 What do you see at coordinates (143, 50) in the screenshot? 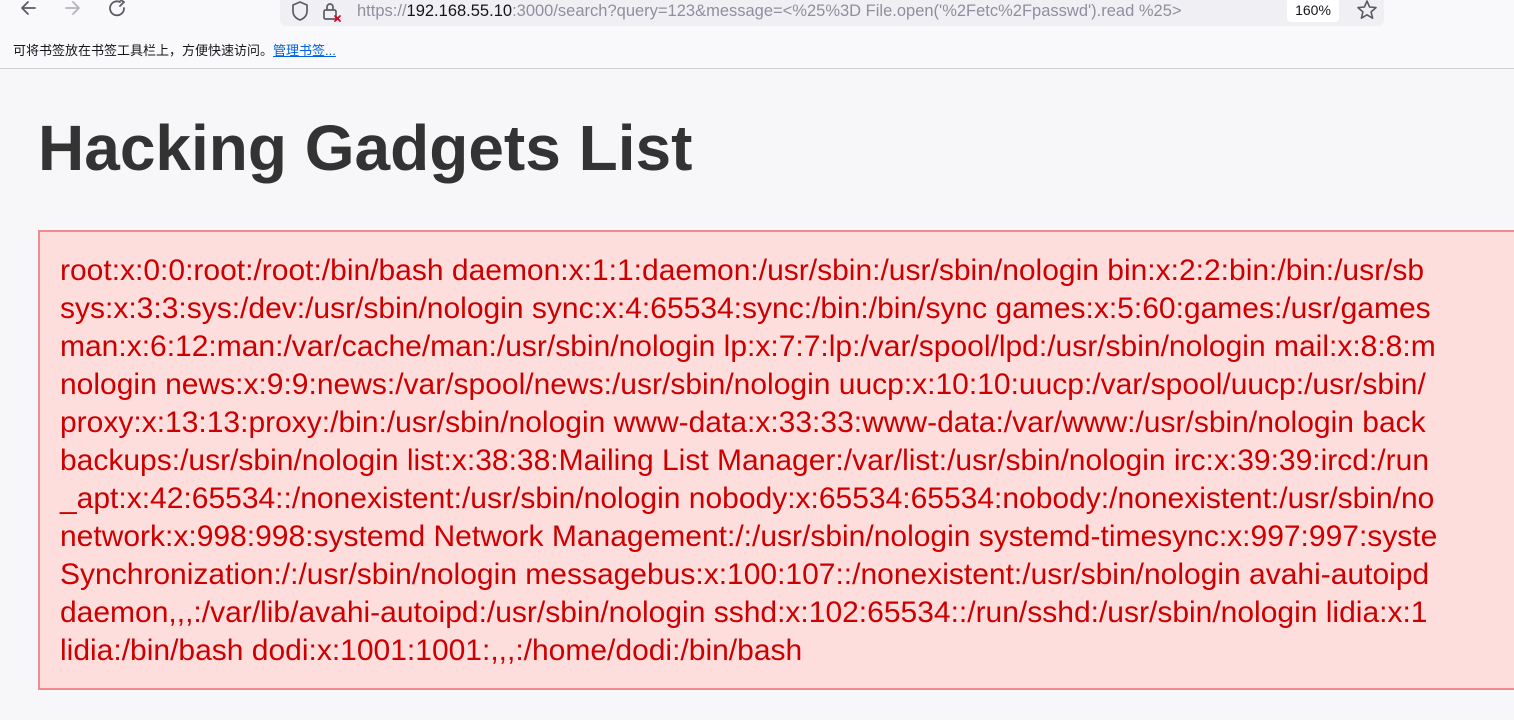
I see `bookmarks-empty-message: 可将书签放在书签工具栏上，方便快速访问。` at bounding box center [143, 50].